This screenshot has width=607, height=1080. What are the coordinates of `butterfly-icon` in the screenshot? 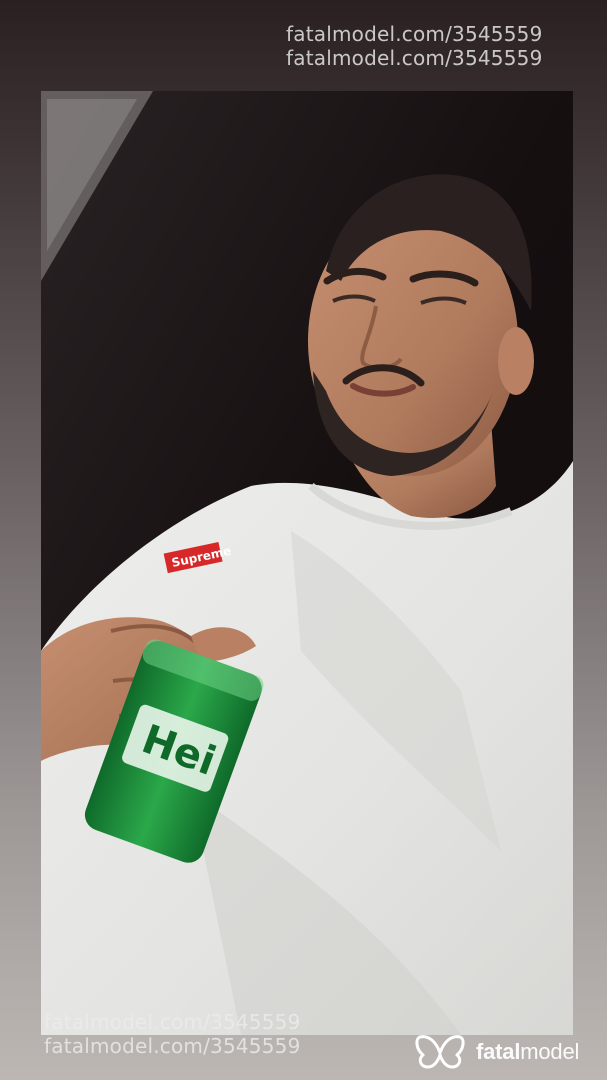 It's located at (440, 1052).